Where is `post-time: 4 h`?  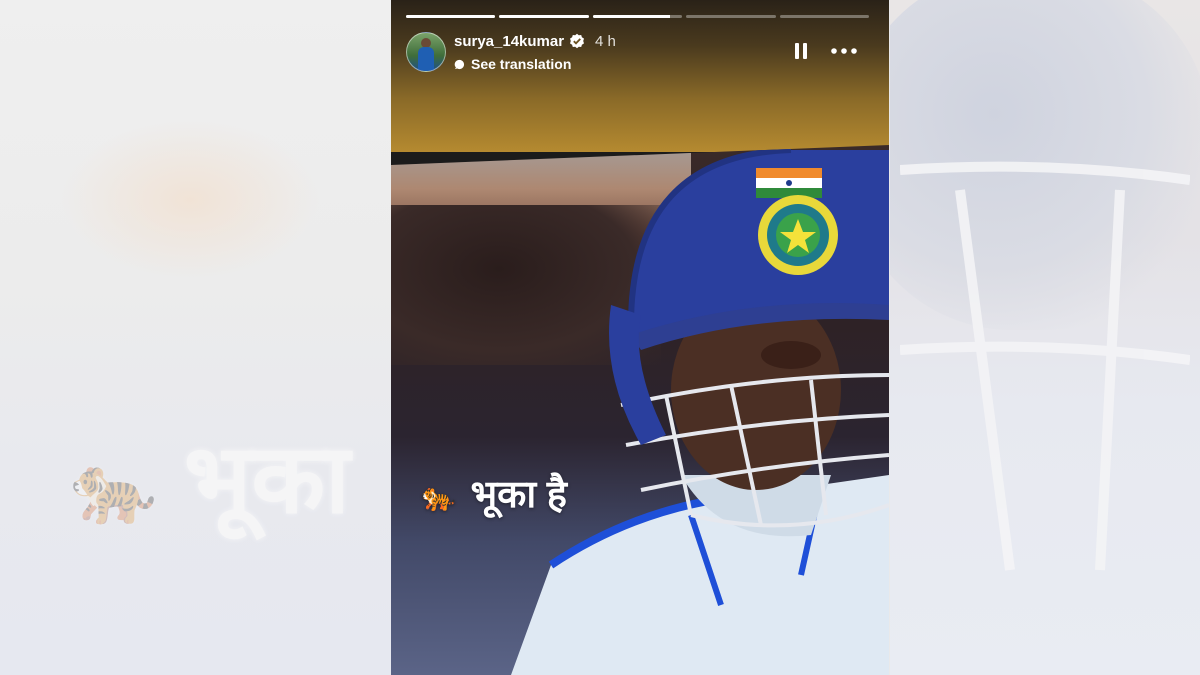
post-time: 4 h is located at coordinates (605, 41).